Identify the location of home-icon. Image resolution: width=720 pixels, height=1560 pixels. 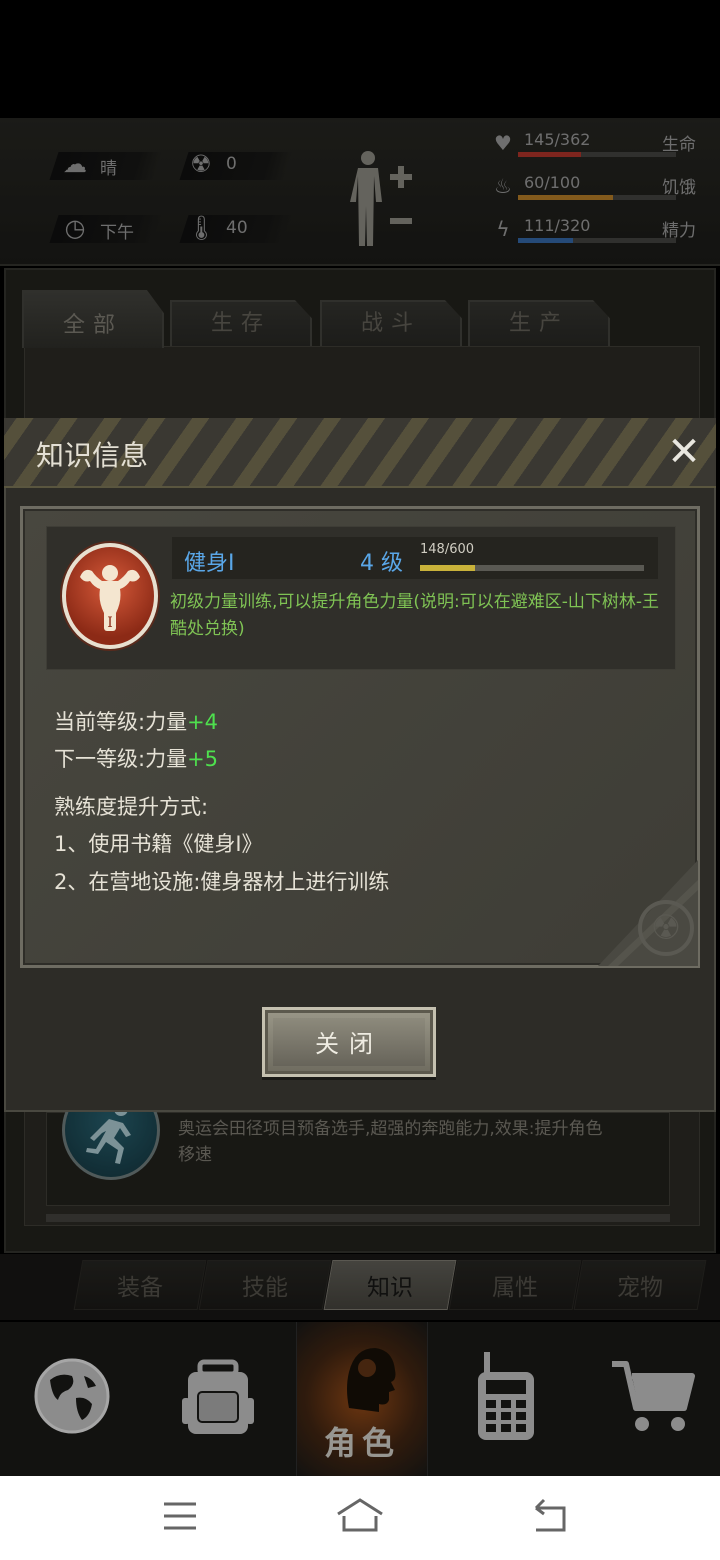
(360, 1516).